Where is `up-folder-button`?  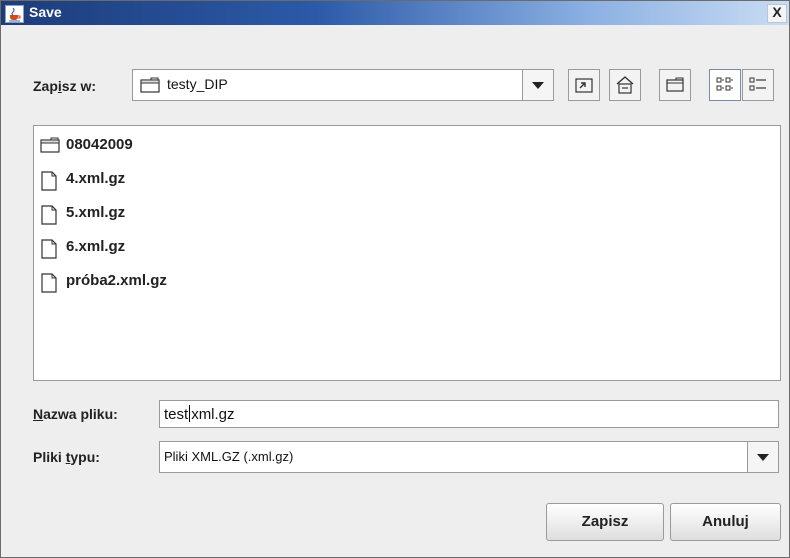 up-folder-button is located at coordinates (584, 85).